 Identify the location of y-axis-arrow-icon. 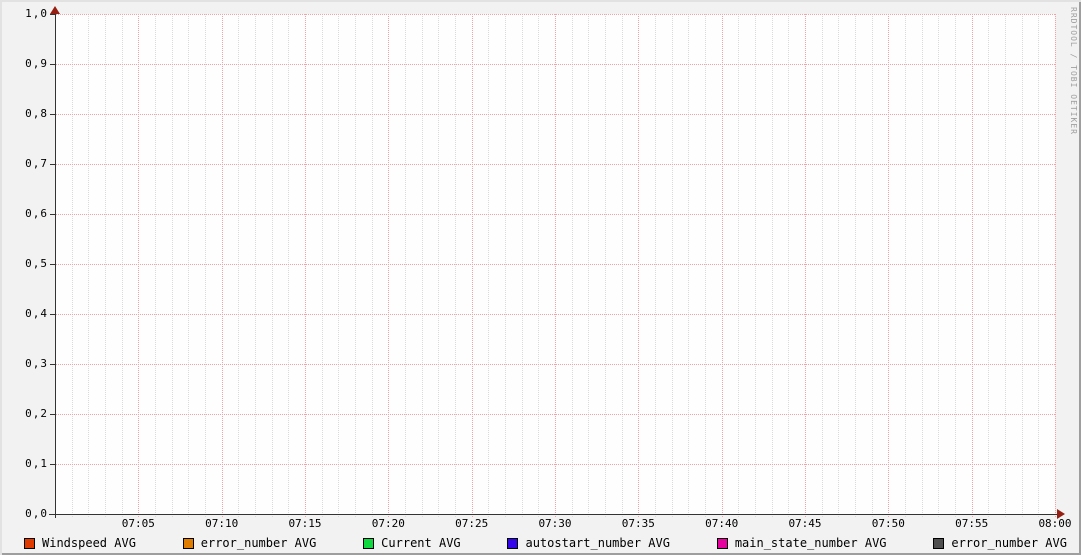
(55, 10).